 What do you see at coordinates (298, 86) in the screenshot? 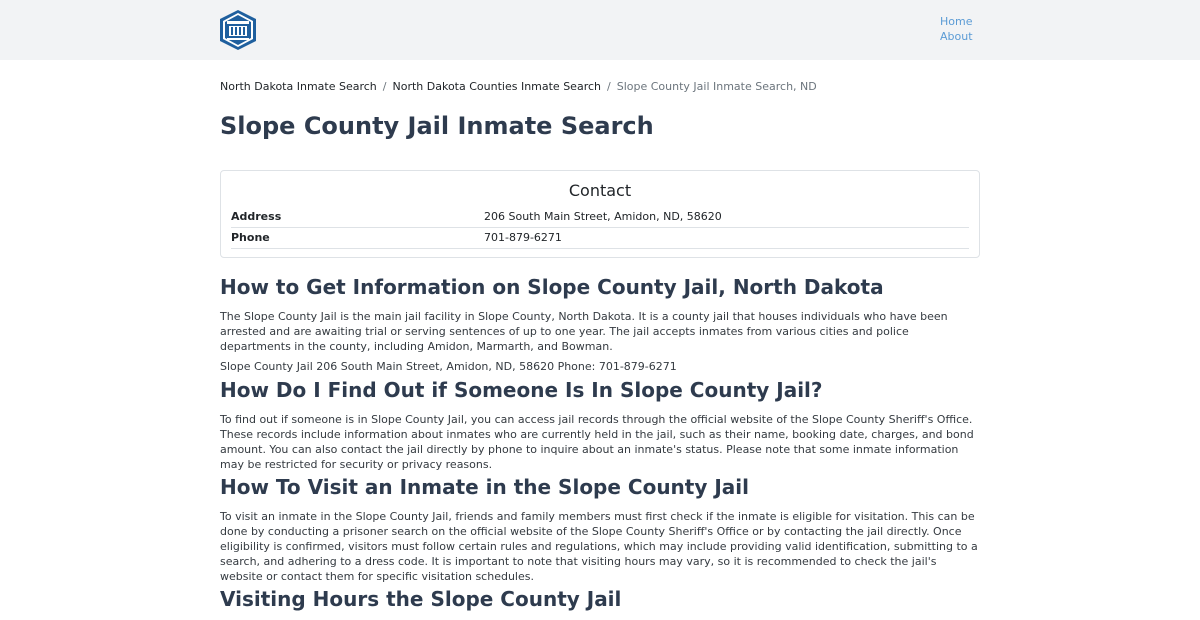
I see `breadcrumb-state-link: North Dakota Inmate Search` at bounding box center [298, 86].